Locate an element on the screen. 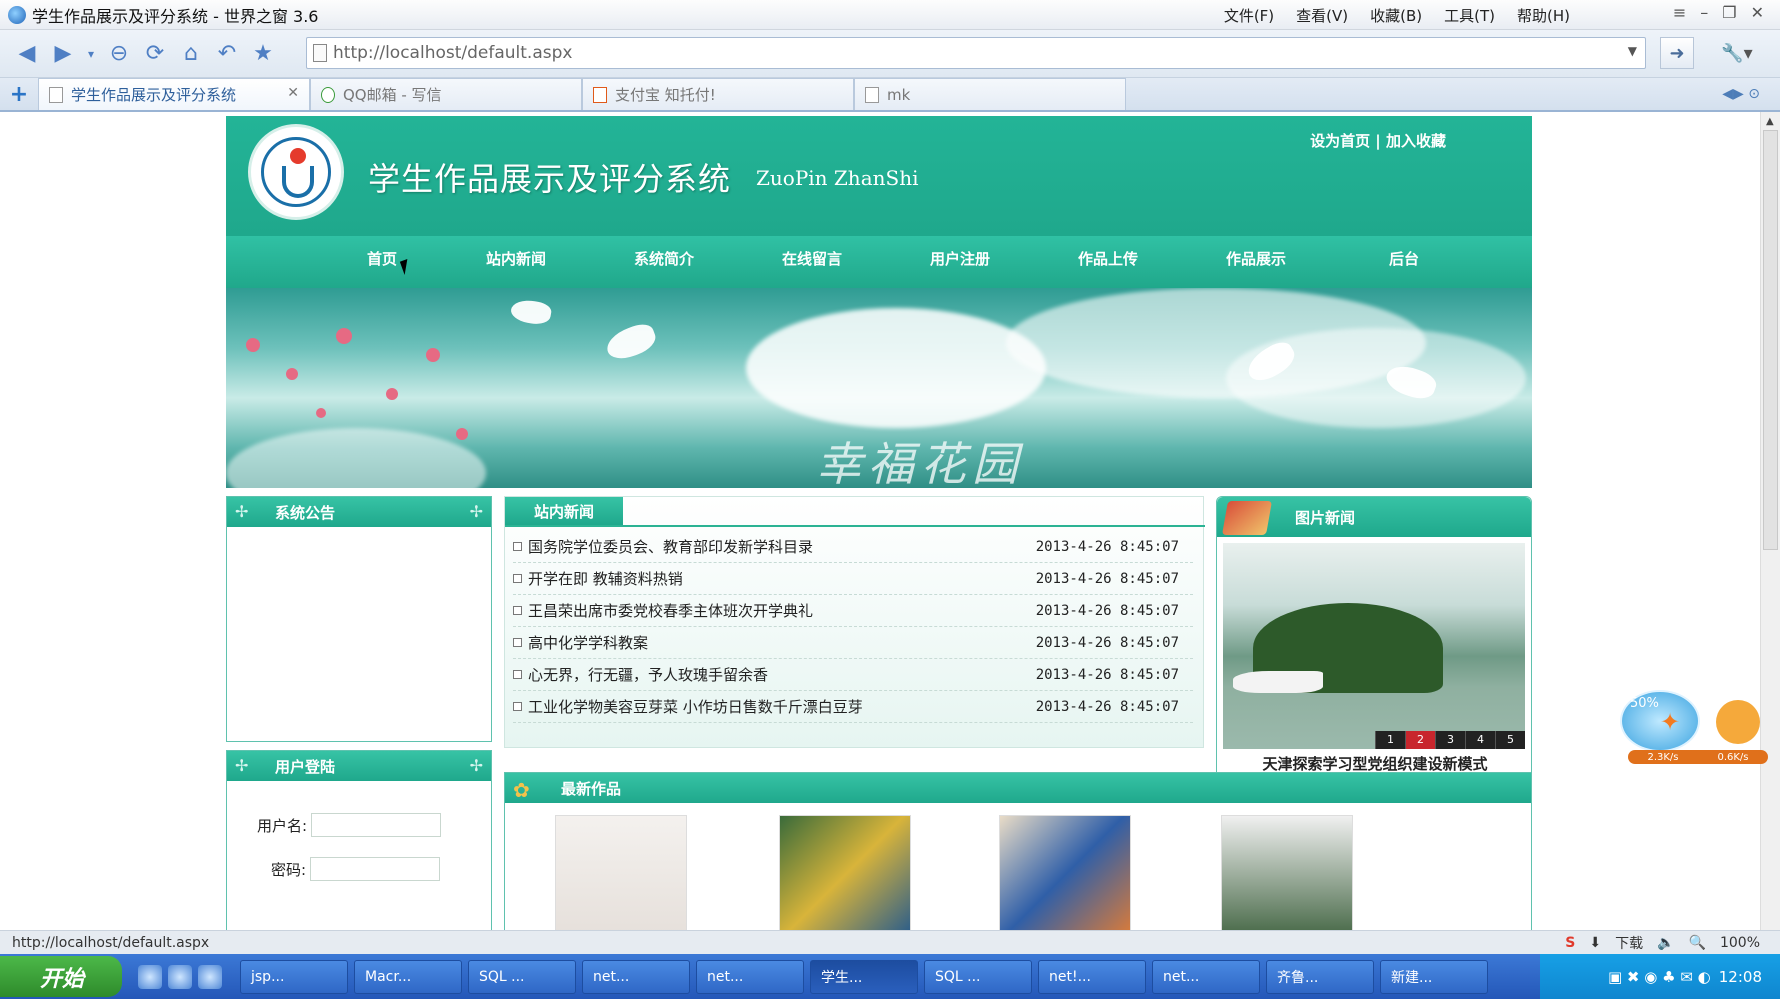  tab-mk: mk is located at coordinates (990, 94).